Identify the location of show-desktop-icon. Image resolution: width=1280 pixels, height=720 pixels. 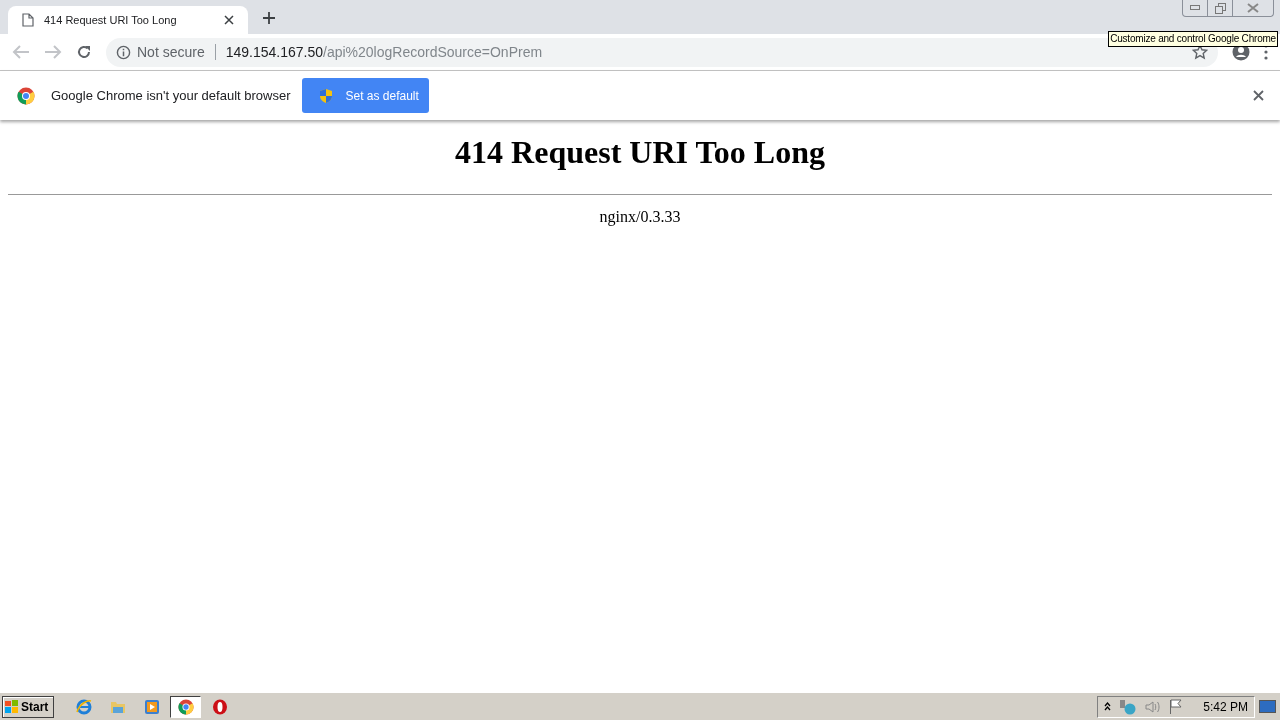
(1267, 706).